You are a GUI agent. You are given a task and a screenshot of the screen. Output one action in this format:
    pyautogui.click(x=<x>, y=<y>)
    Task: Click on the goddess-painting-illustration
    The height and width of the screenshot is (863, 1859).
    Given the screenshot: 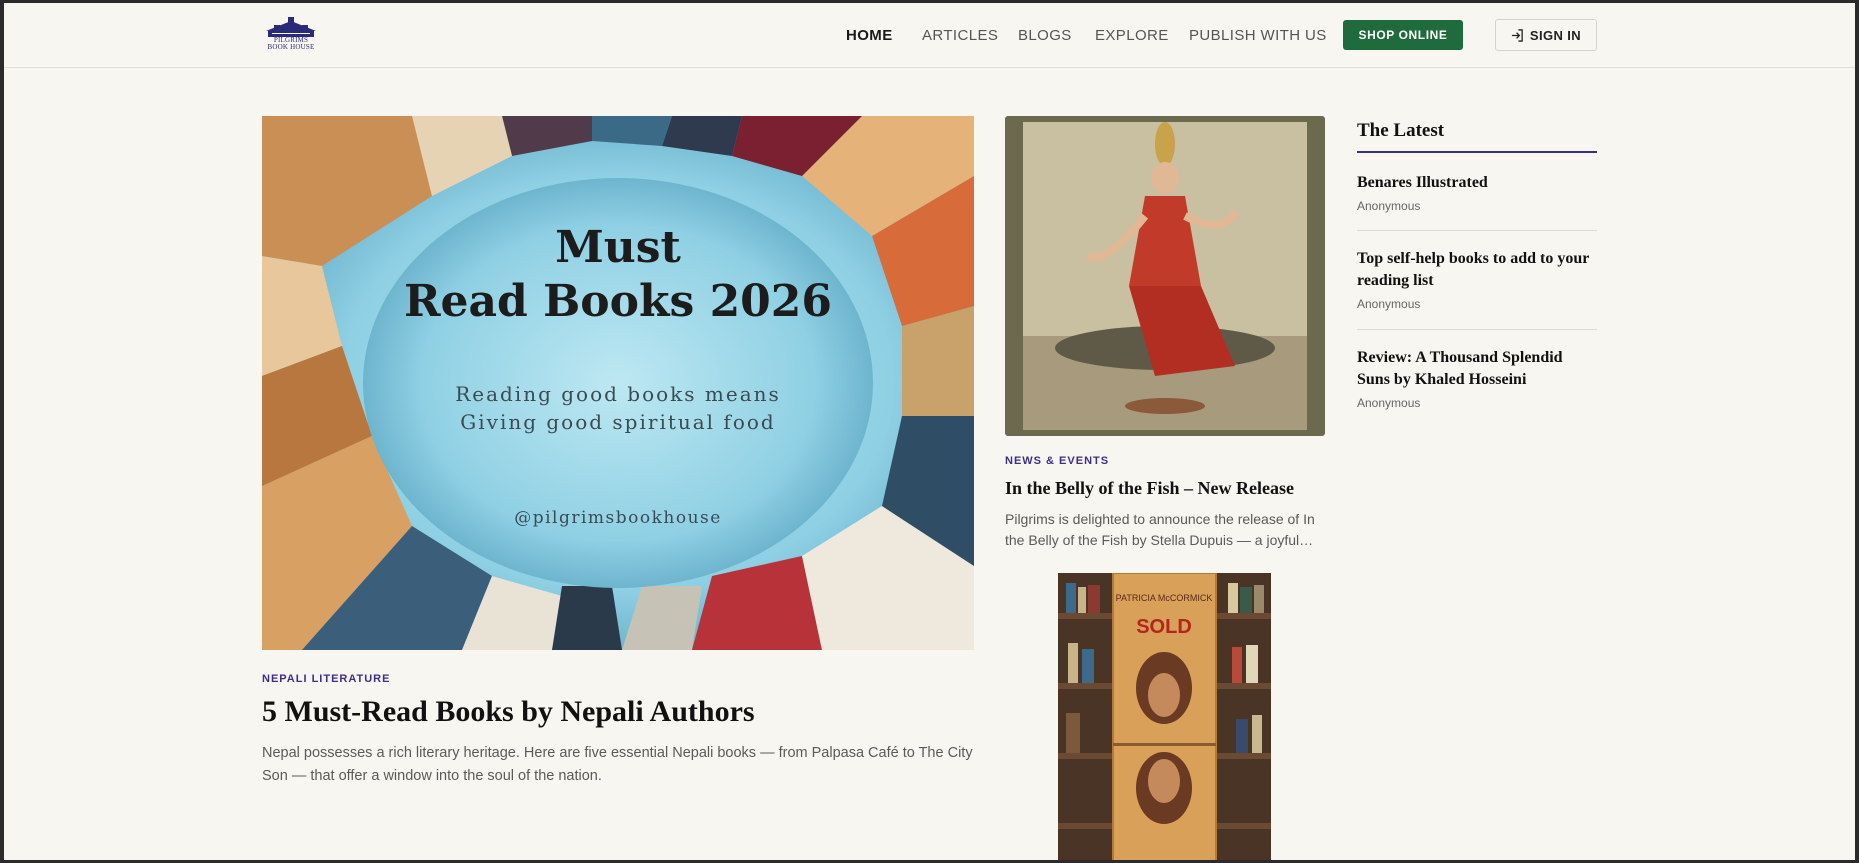 What is the action you would take?
    pyautogui.click(x=1165, y=276)
    